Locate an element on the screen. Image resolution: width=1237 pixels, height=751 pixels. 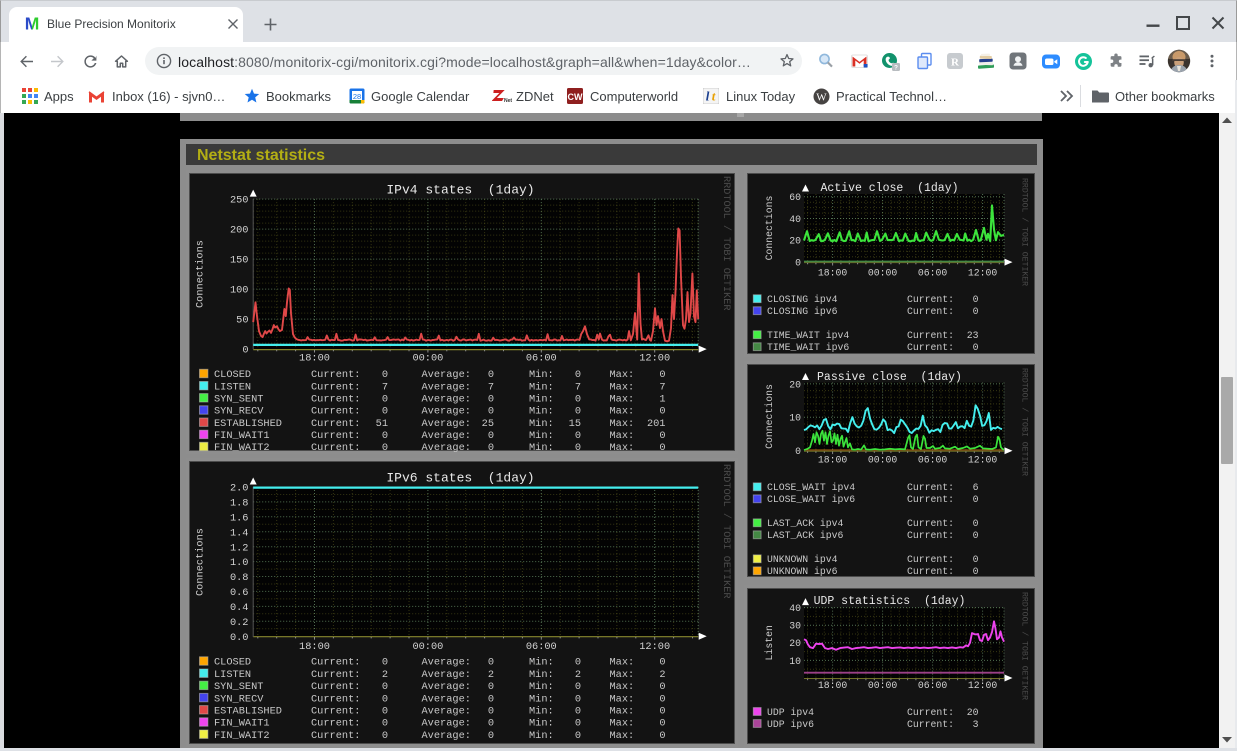
svg-text: 12:00 is located at coordinates (983, 460).